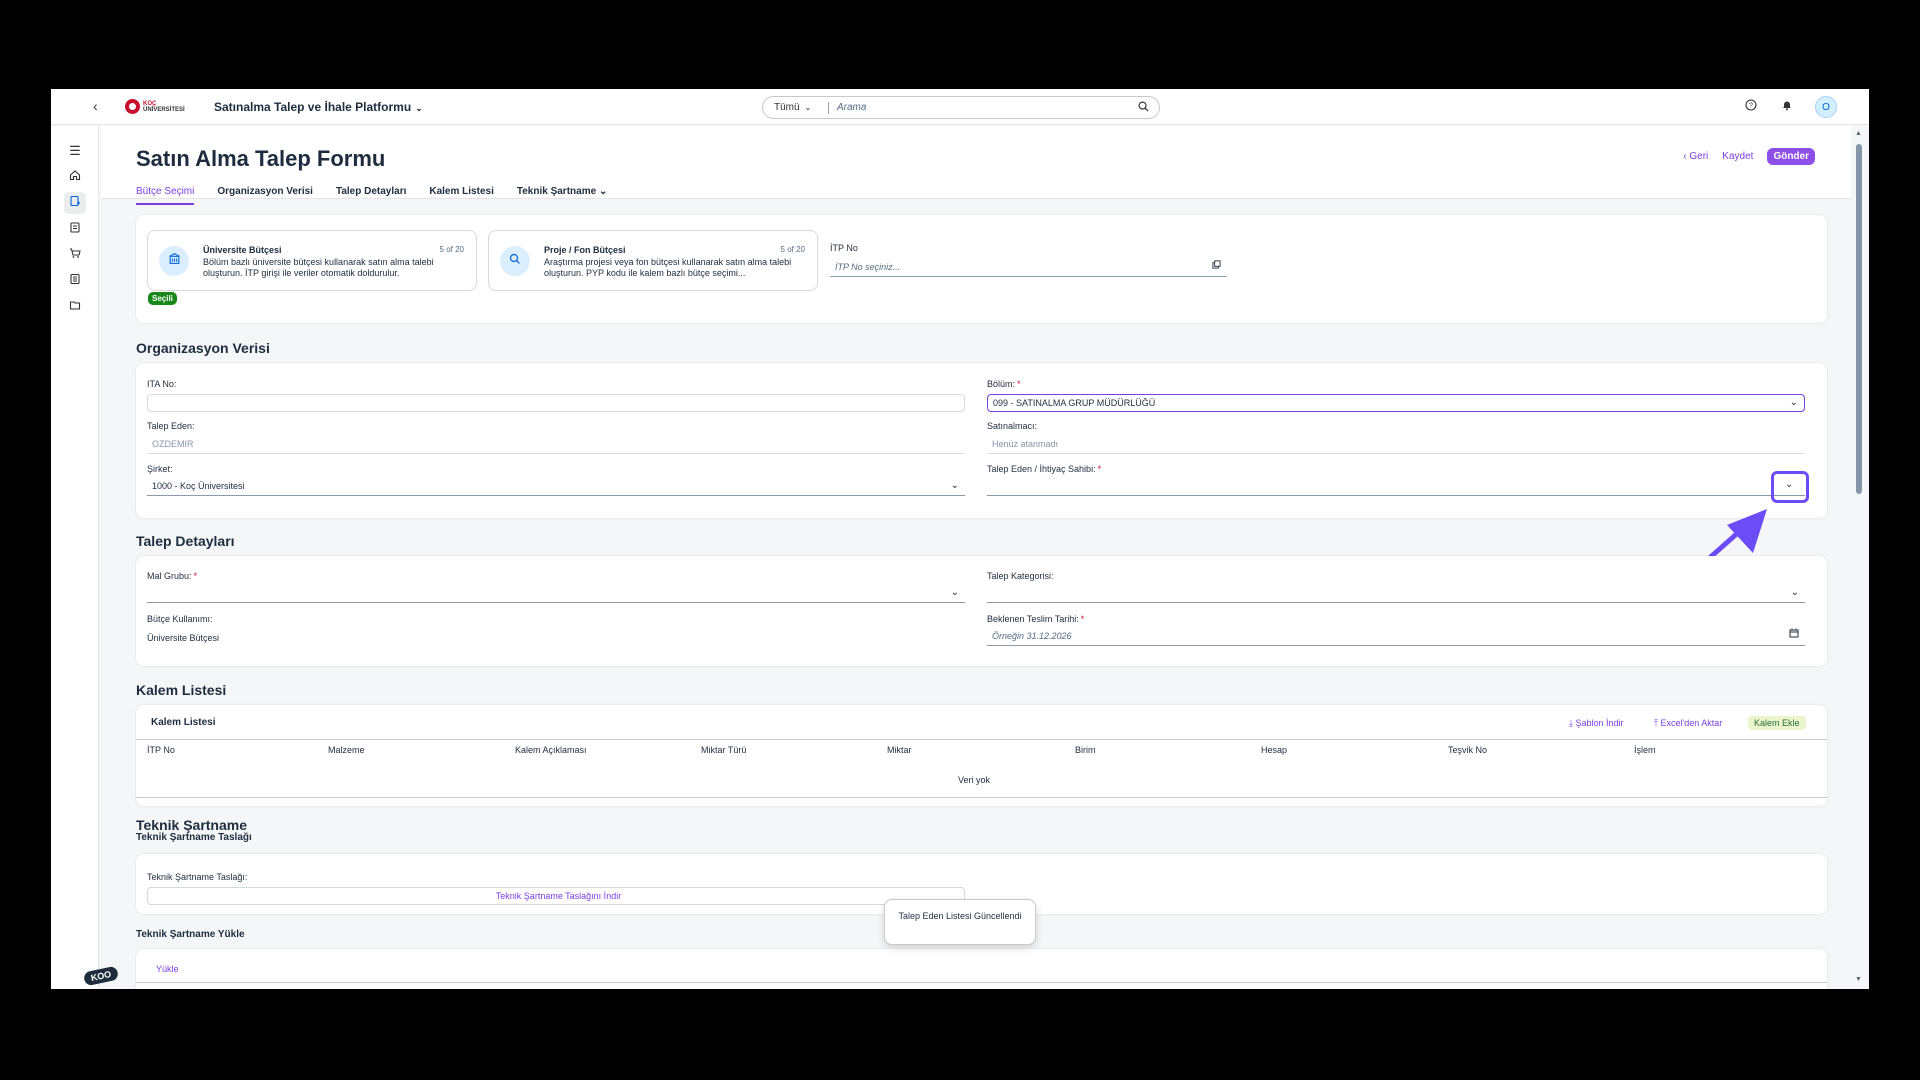  Describe the element at coordinates (1274, 750) in the screenshot. I see `column-header: Hesap` at that location.